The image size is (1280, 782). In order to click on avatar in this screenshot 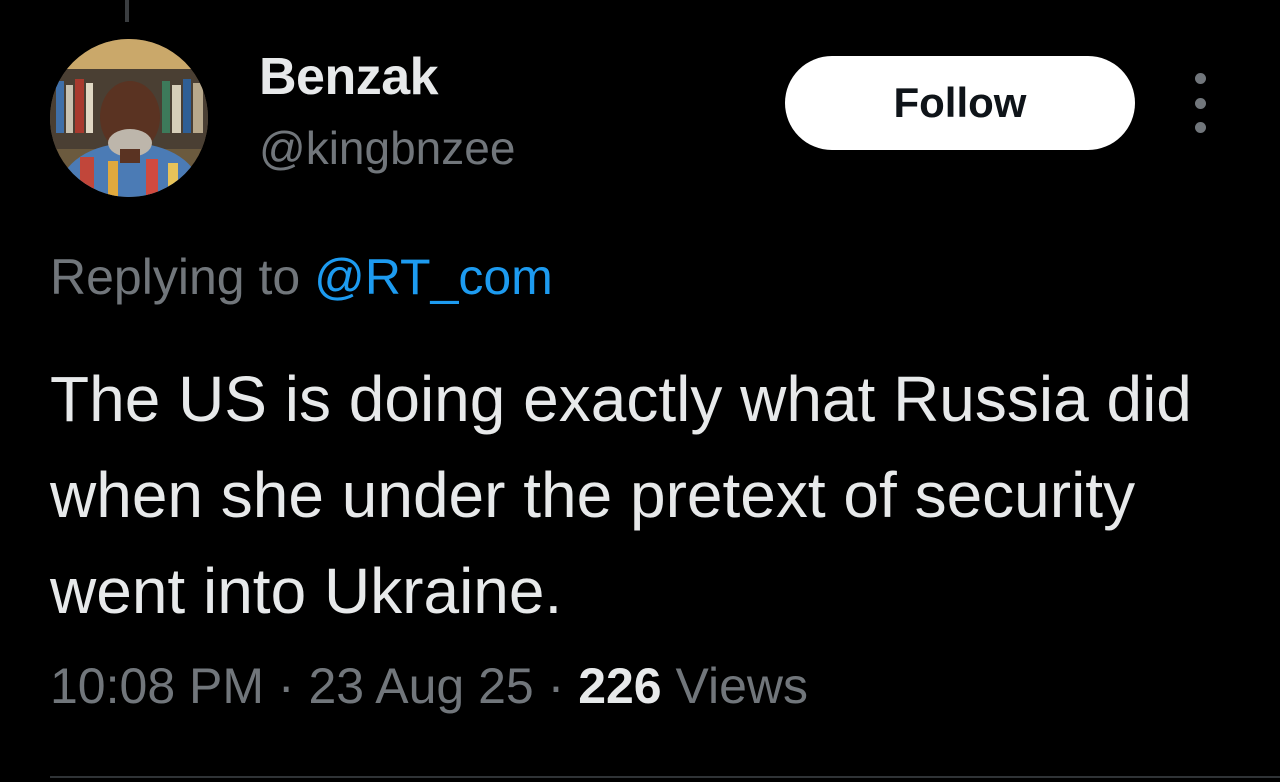, I will do `click(129, 118)`.